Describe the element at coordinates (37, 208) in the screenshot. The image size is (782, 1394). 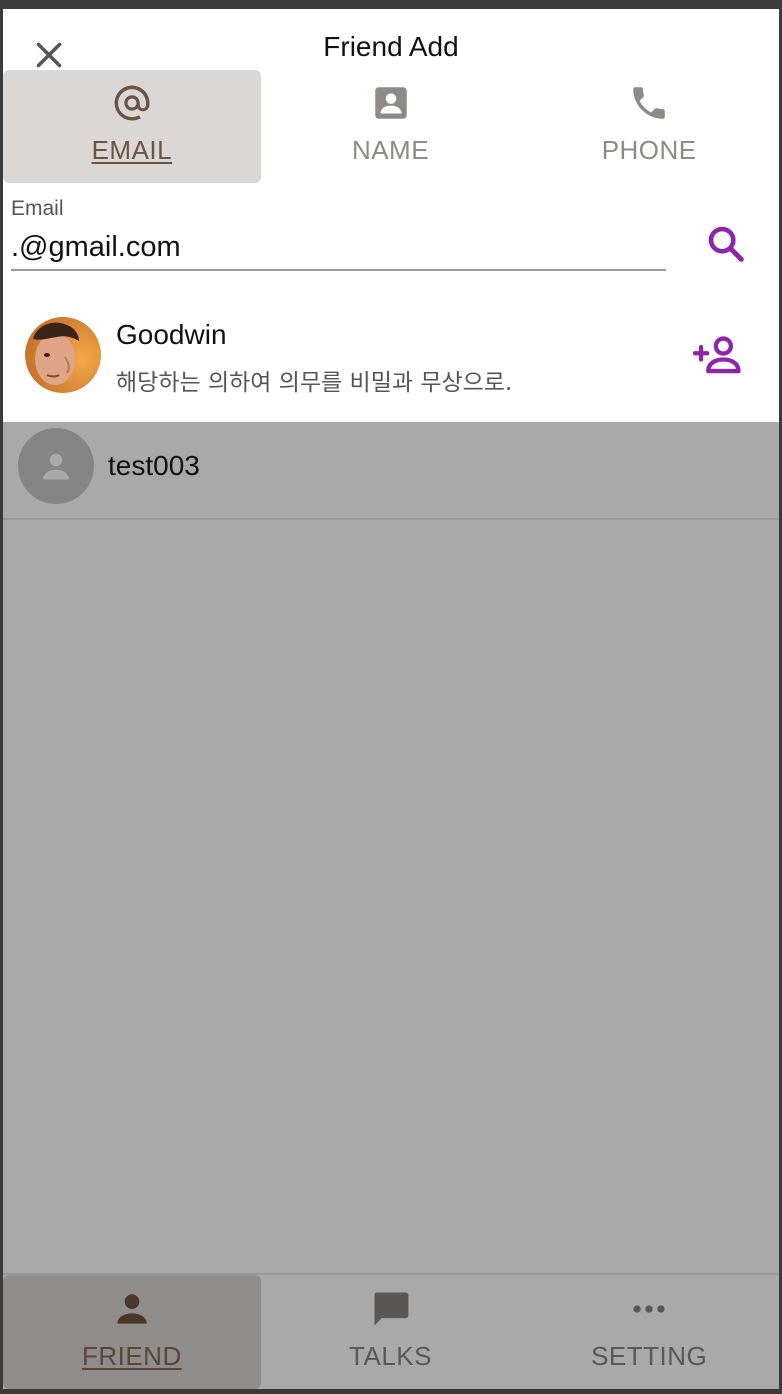
I see `email-field-label: Email` at that location.